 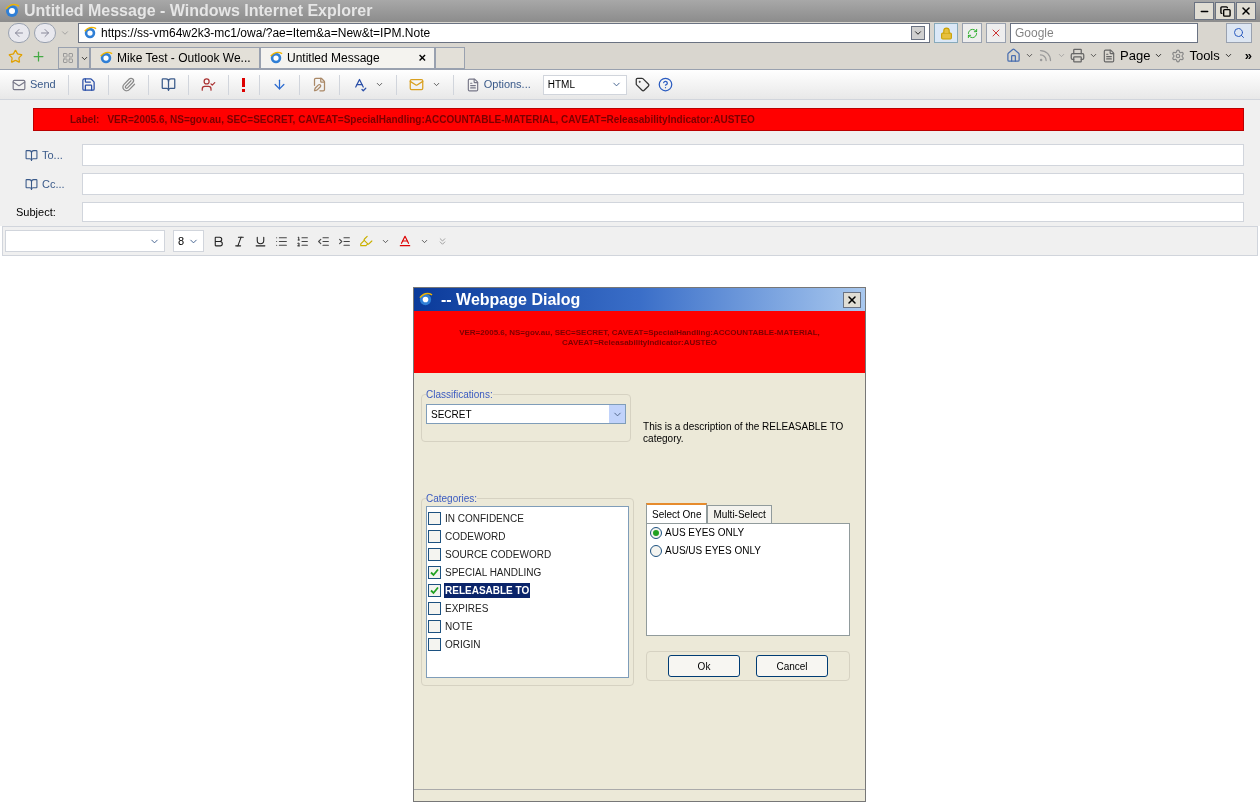 What do you see at coordinates (36, 212) in the screenshot?
I see `subject-label: Subject:` at bounding box center [36, 212].